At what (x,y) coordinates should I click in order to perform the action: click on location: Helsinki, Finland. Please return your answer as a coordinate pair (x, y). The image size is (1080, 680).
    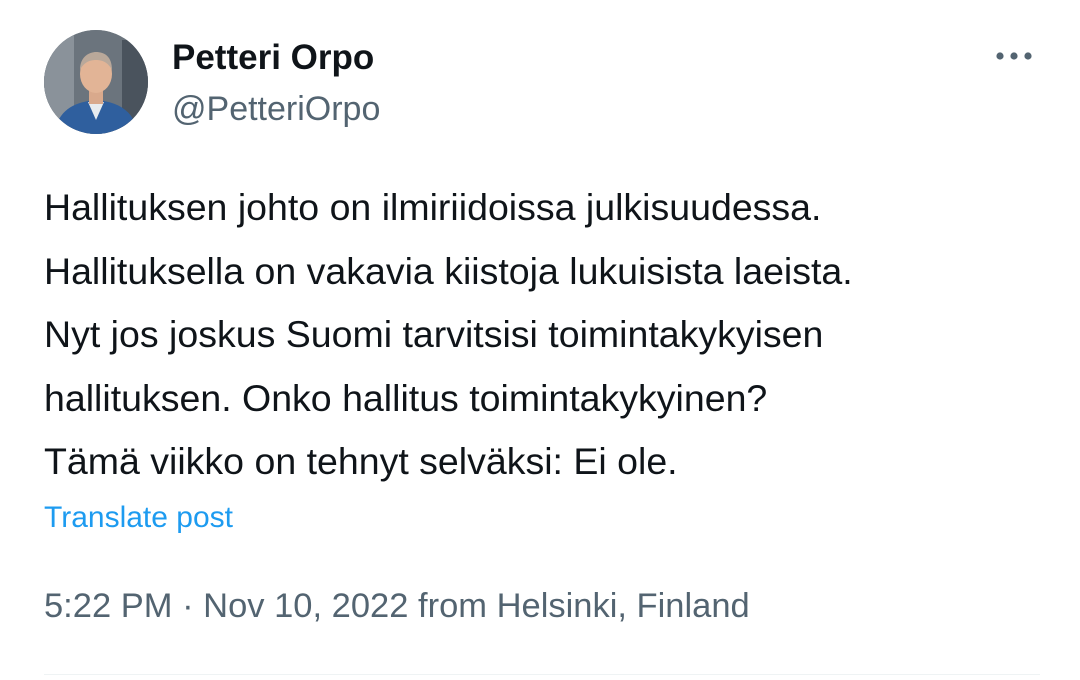
    Looking at the image, I should click on (623, 606).